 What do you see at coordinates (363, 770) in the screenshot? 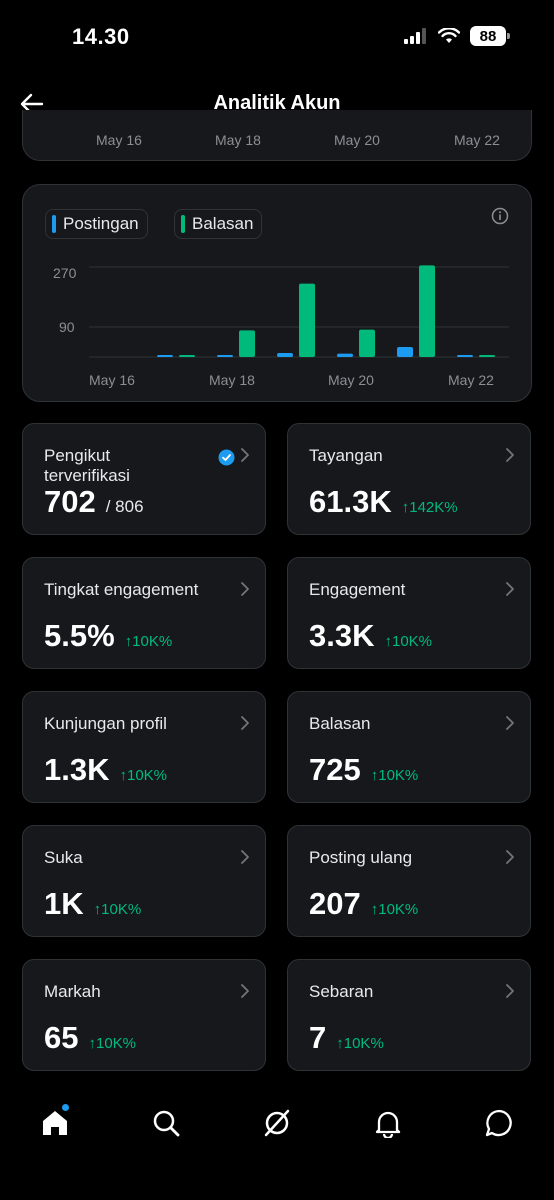
I see `metric-value-row: 725 ↑10K%` at bounding box center [363, 770].